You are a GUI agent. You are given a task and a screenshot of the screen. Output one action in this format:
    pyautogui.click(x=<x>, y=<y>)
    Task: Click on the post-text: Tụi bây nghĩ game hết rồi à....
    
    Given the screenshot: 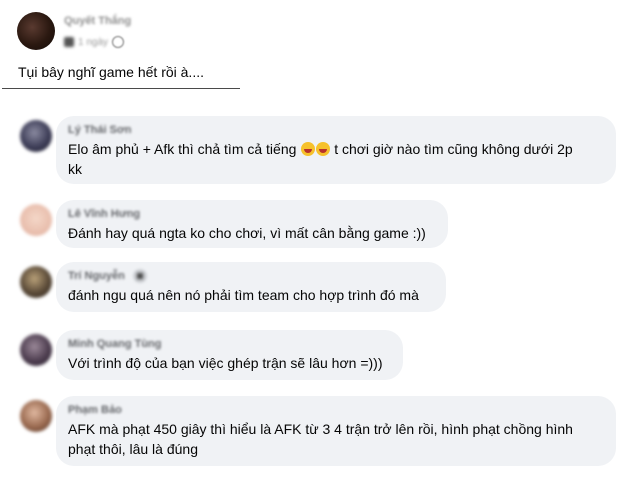 What is the action you would take?
    pyautogui.click(x=111, y=72)
    